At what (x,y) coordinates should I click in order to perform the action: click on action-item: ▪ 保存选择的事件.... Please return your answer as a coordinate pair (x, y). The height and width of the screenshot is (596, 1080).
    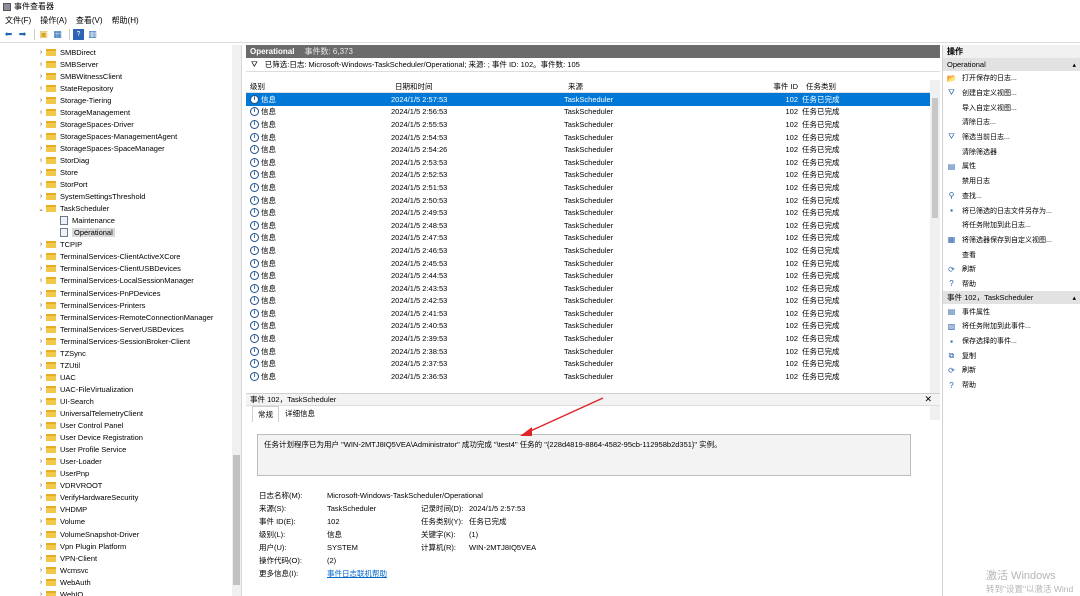
    Looking at the image, I should click on (1011, 341).